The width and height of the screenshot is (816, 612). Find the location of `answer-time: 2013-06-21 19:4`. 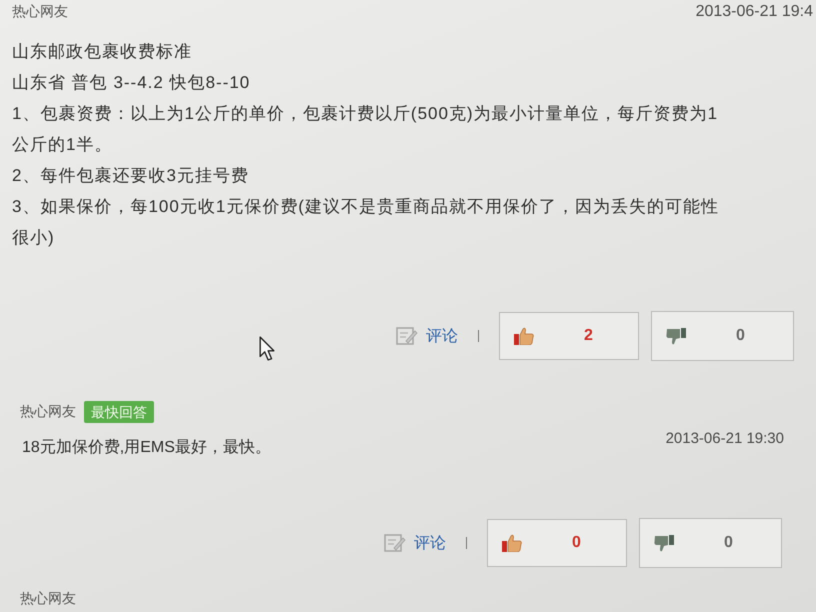

answer-time: 2013-06-21 19:4 is located at coordinates (754, 12).